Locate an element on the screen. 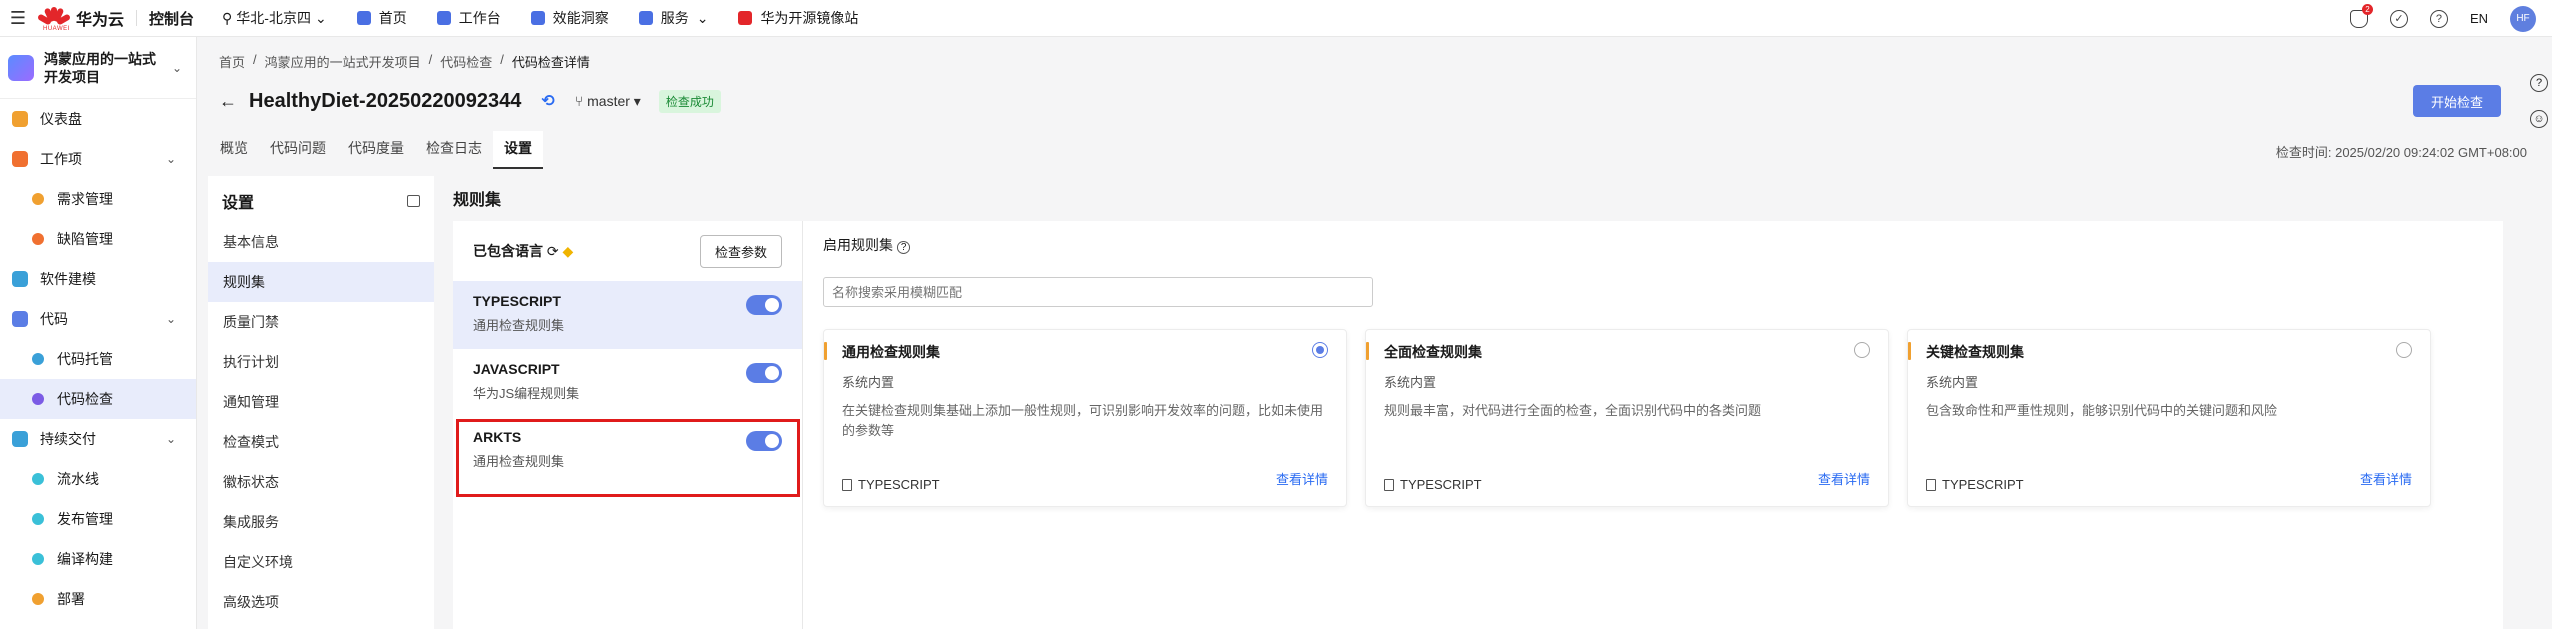 This screenshot has width=2552, height=629. check-circle-icon: ✓ is located at coordinates (2398, 18).